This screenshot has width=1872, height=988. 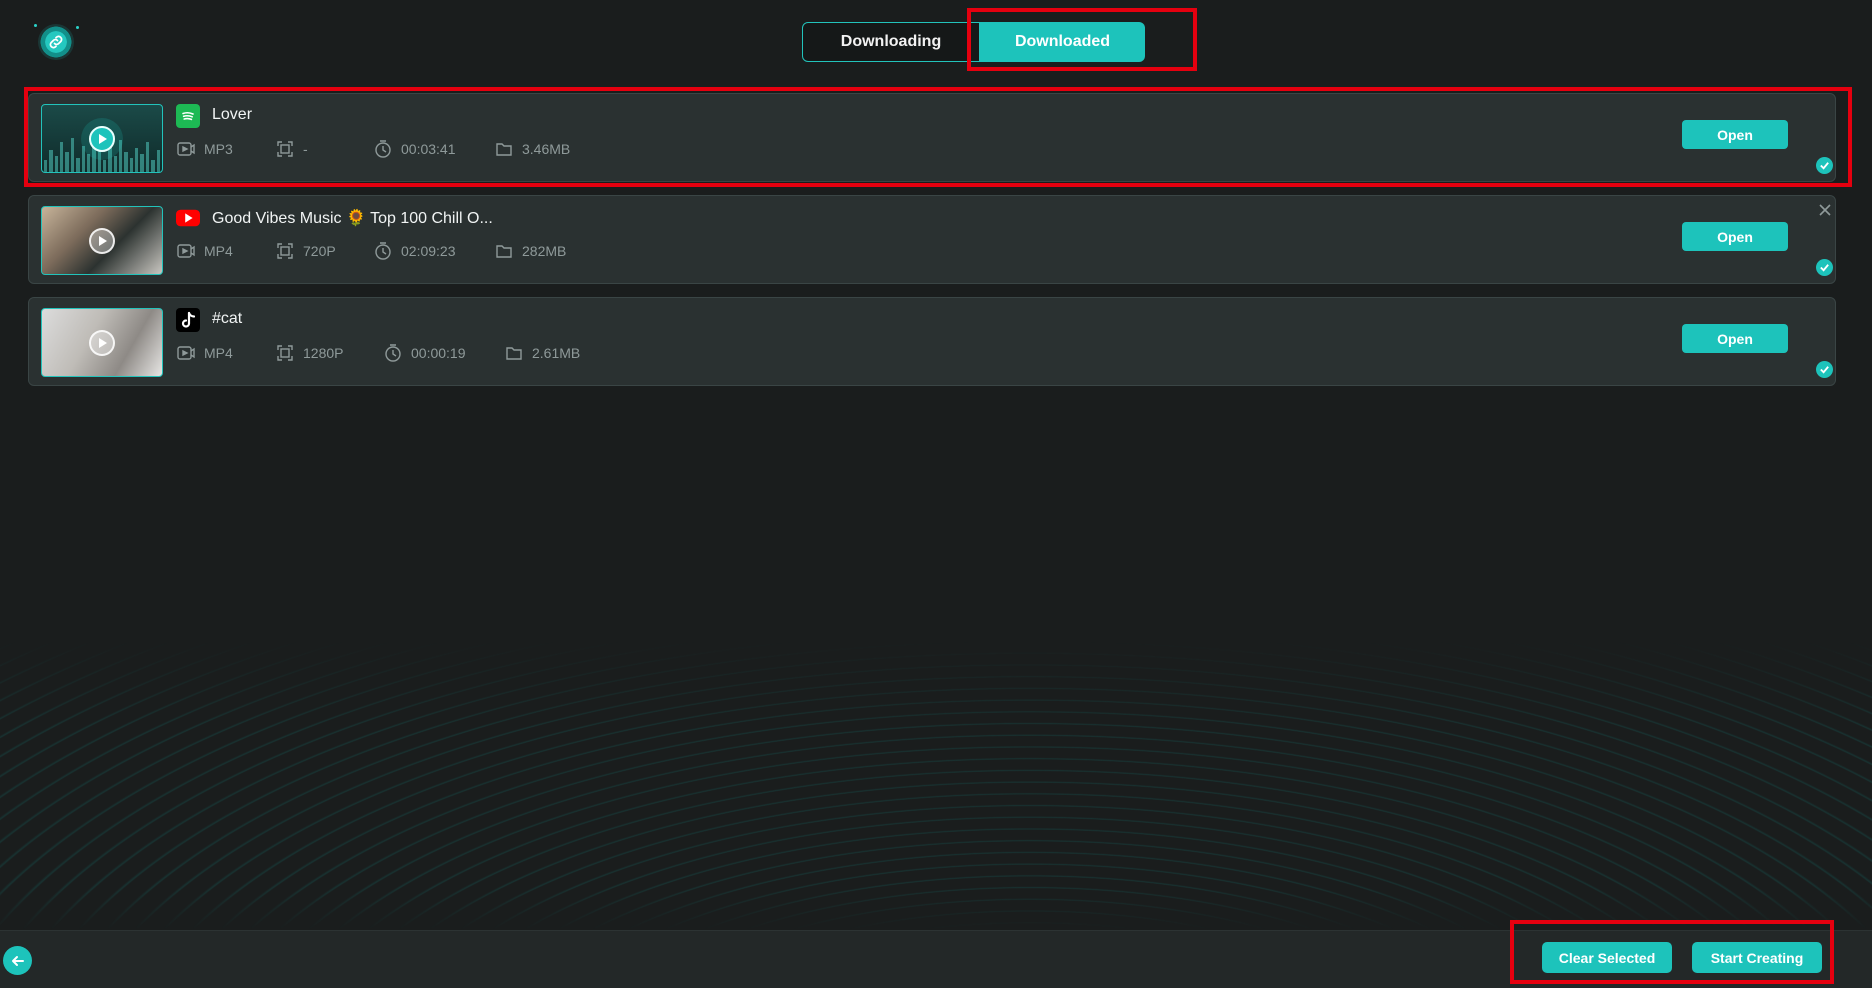 I want to click on duration-label: 00:00:19, so click(x=438, y=353).